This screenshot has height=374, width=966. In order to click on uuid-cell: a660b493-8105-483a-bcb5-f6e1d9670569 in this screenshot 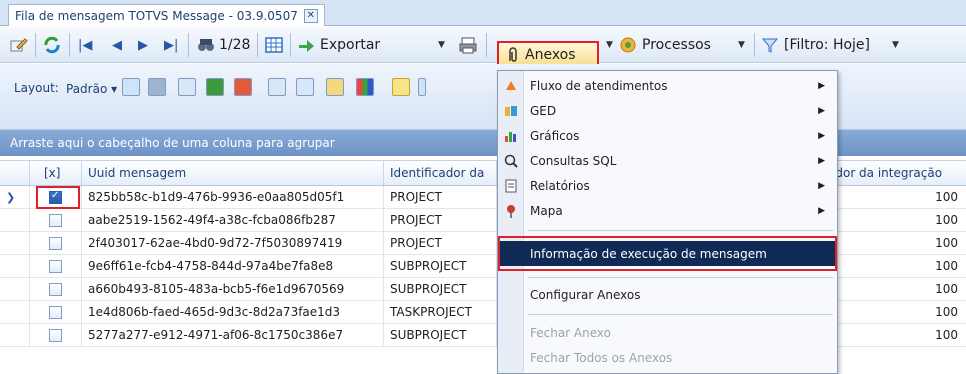, I will do `click(233, 289)`.